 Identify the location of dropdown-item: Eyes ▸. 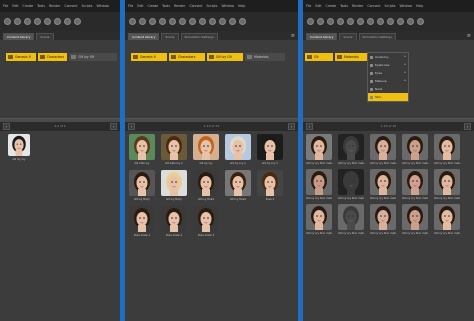
(388, 73).